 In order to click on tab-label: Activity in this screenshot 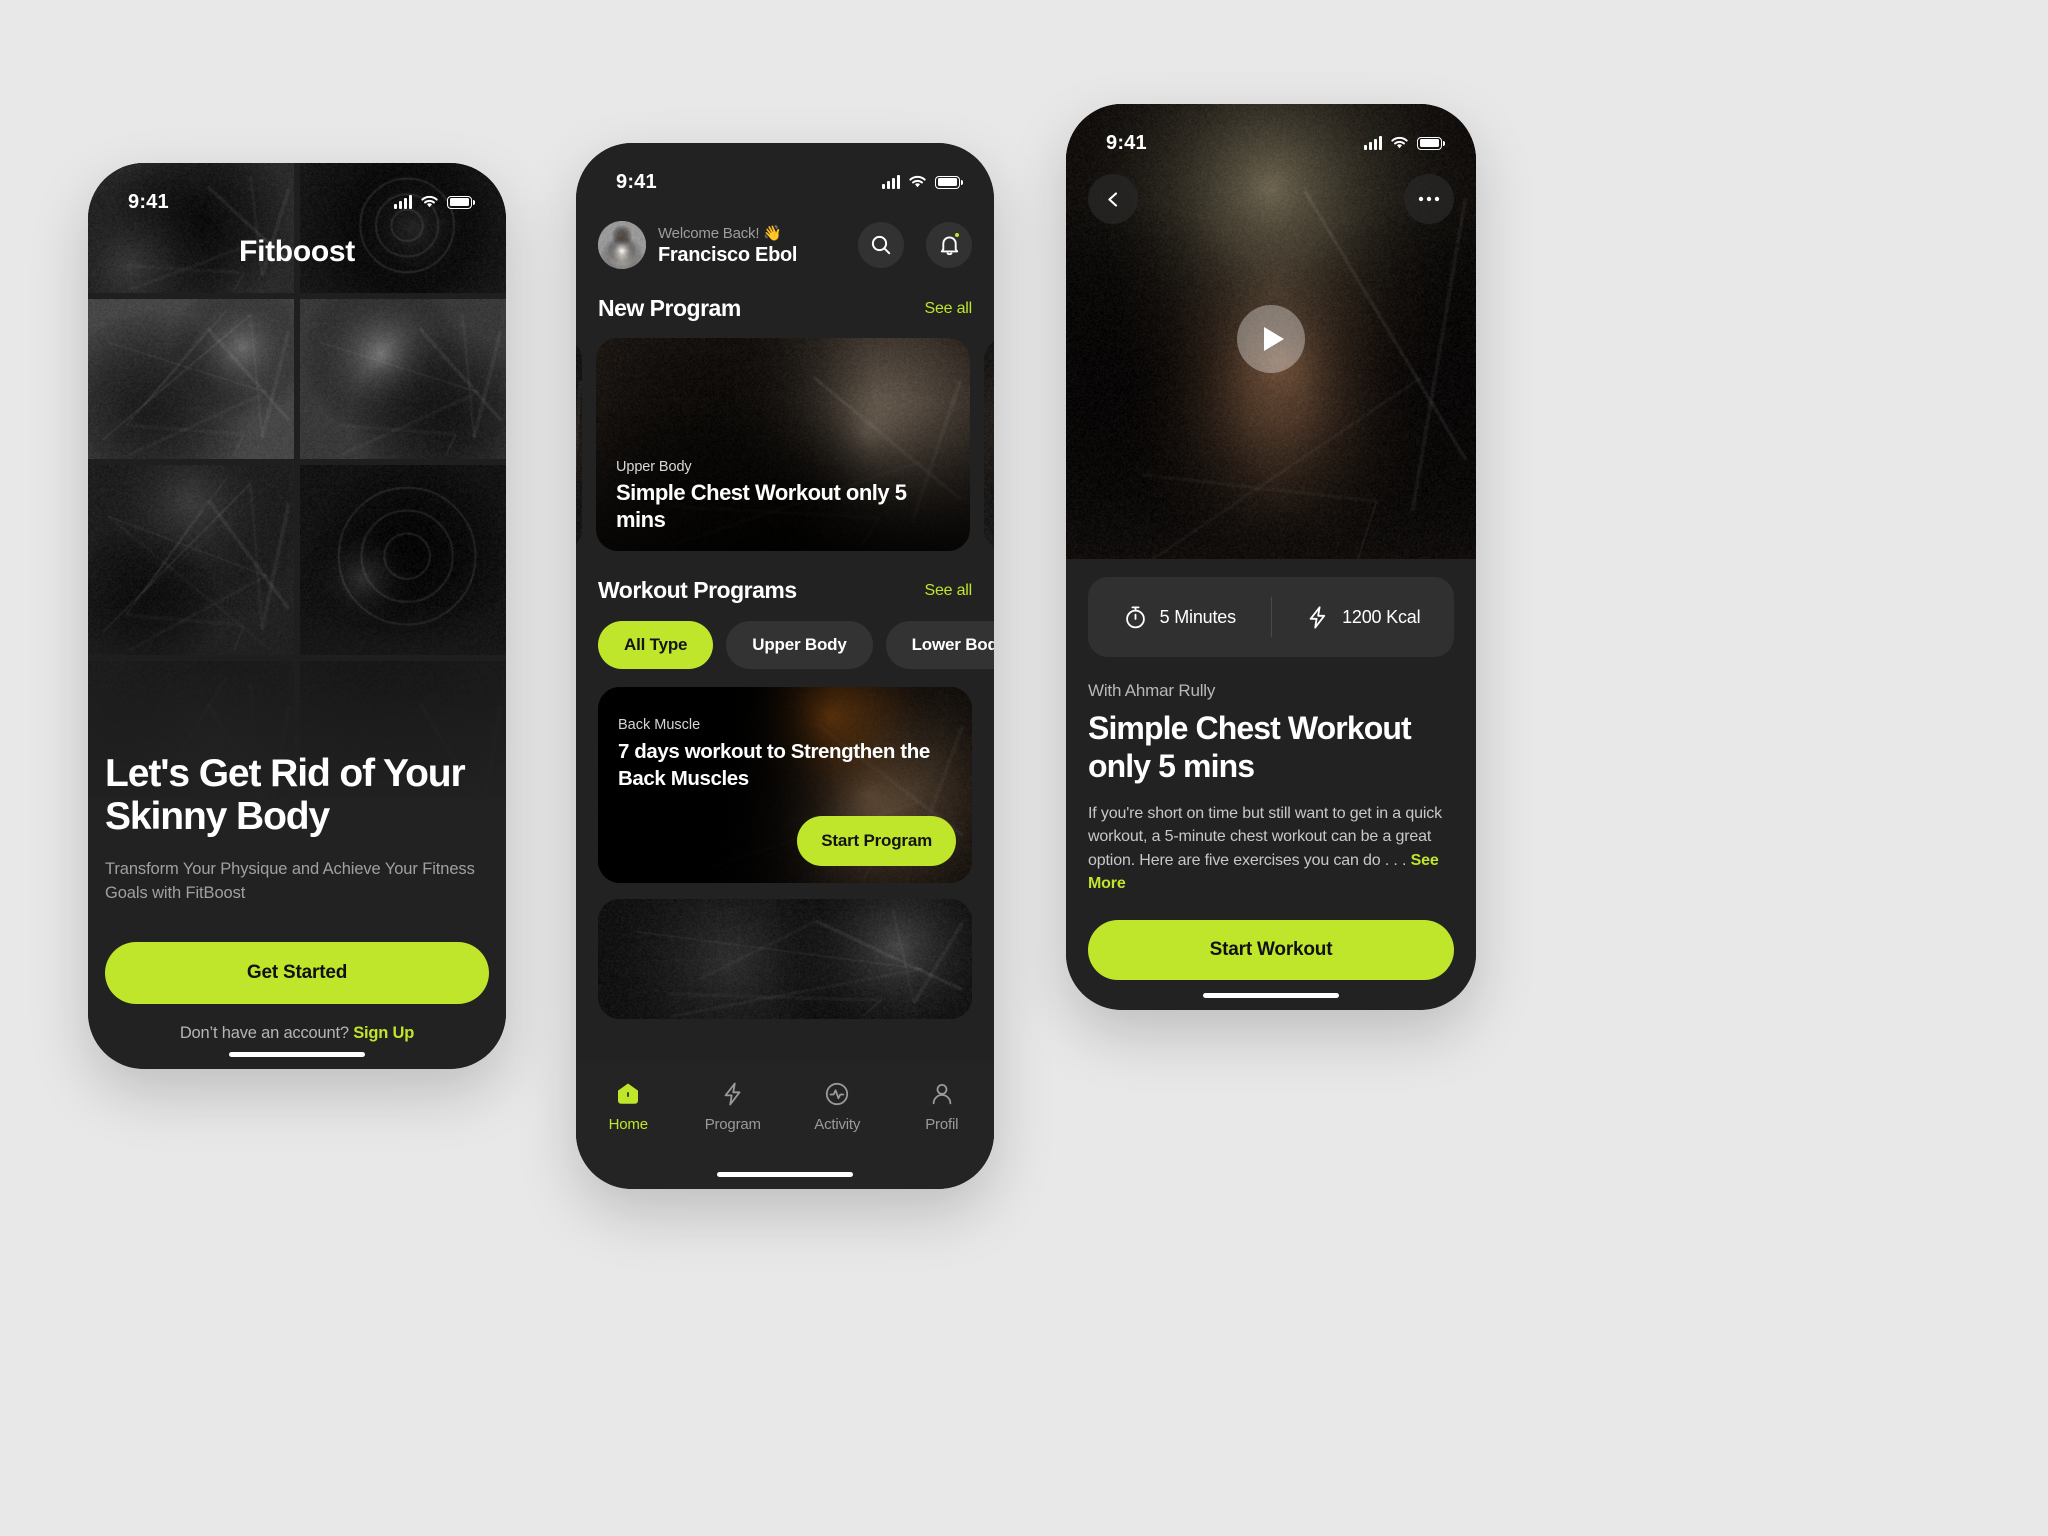, I will do `click(837, 1124)`.